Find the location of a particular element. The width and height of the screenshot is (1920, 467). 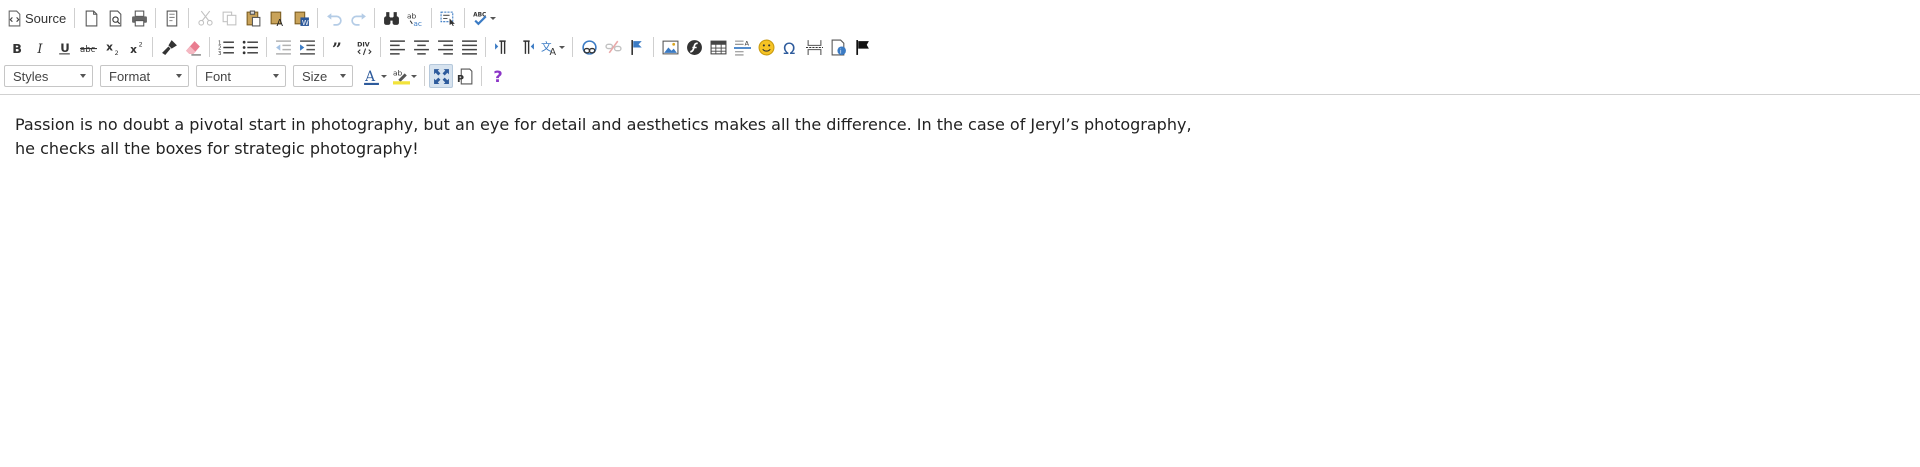

page-break-button is located at coordinates (814, 47).